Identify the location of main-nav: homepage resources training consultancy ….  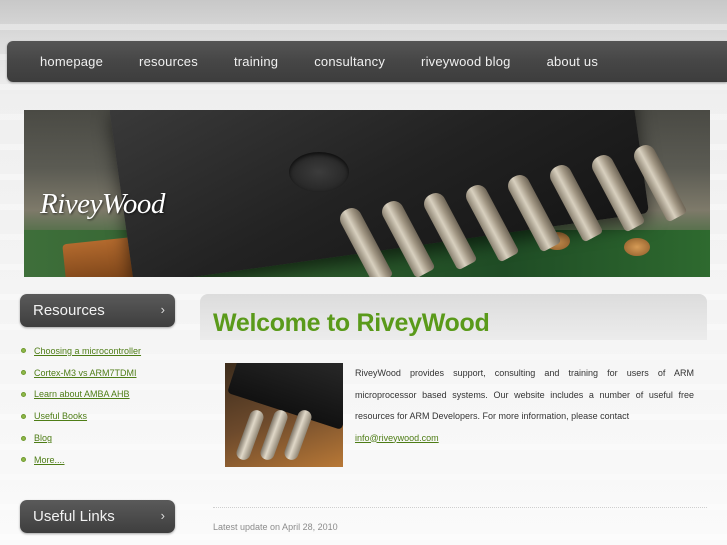
(367, 61).